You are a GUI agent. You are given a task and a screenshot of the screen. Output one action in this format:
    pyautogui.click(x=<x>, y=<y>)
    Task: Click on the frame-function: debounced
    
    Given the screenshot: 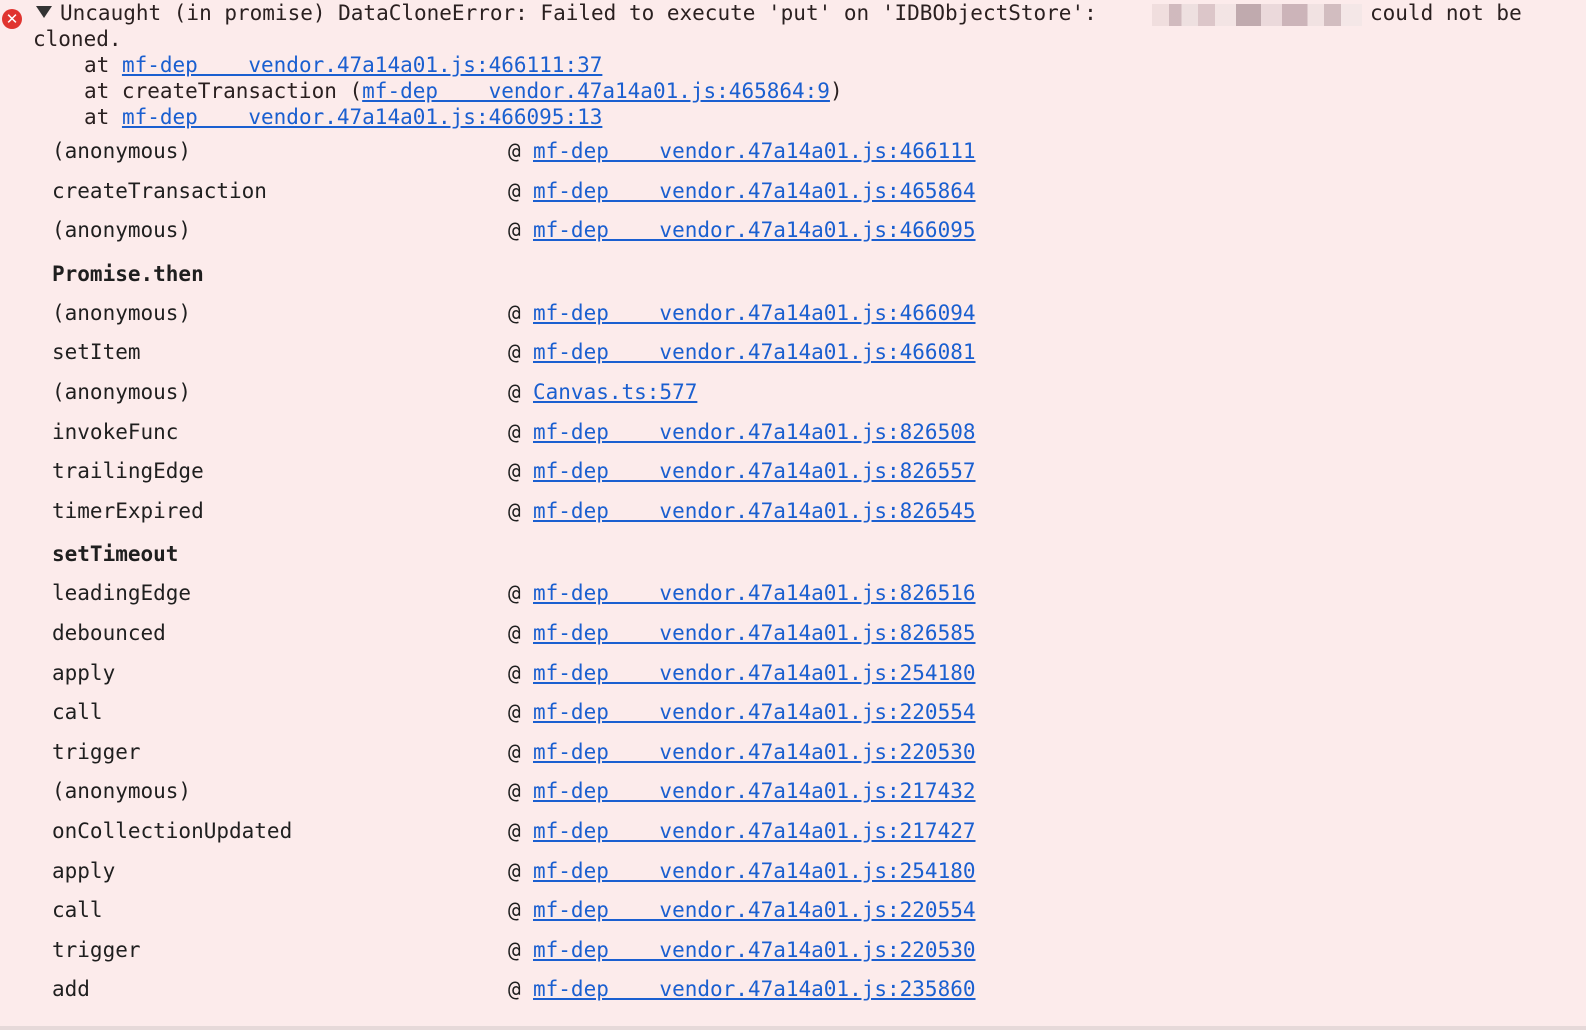 What is the action you would take?
    pyautogui.click(x=109, y=633)
    